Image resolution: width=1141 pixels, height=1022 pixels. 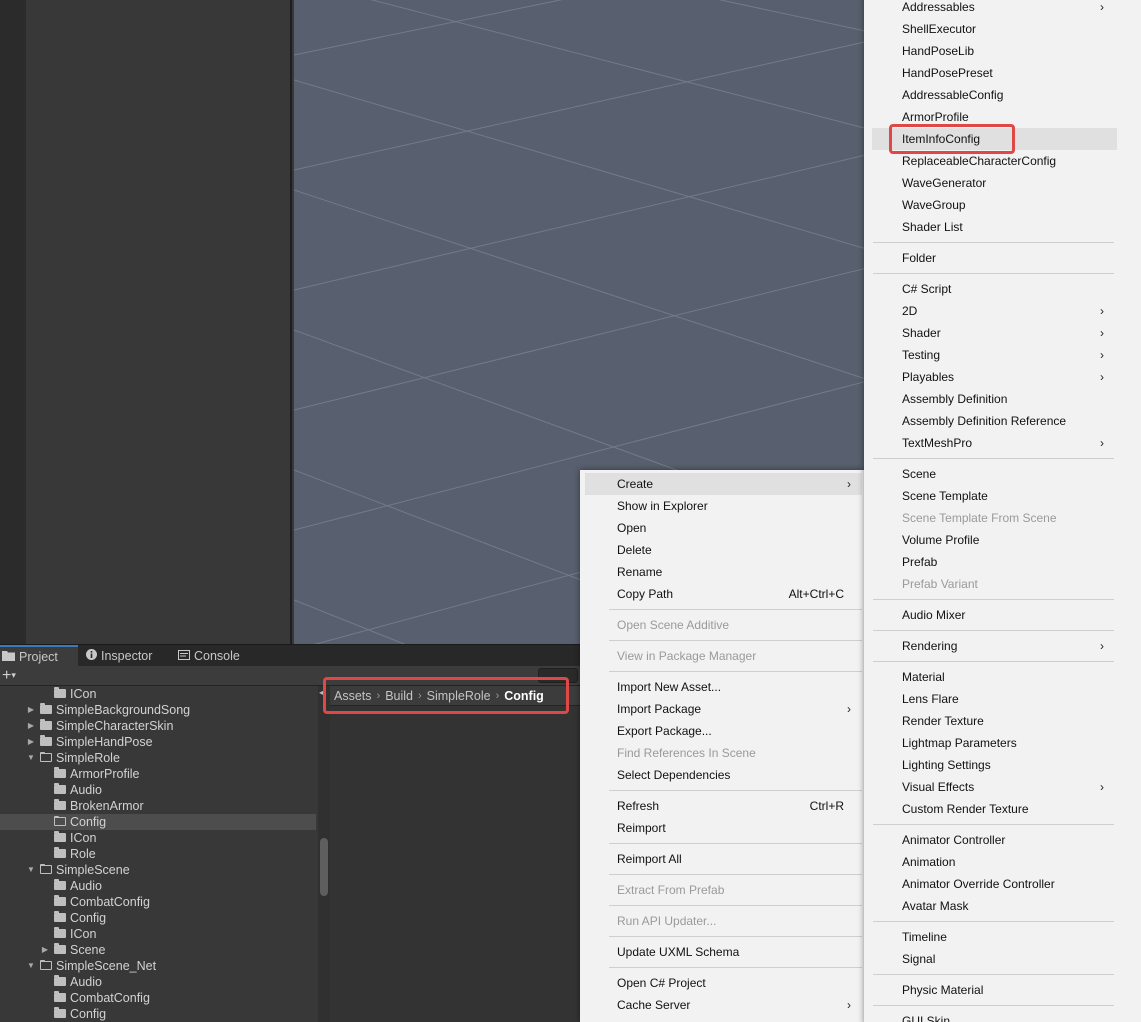 I want to click on menu-item-lighting-settings: Lighting Settings, so click(x=1002, y=765).